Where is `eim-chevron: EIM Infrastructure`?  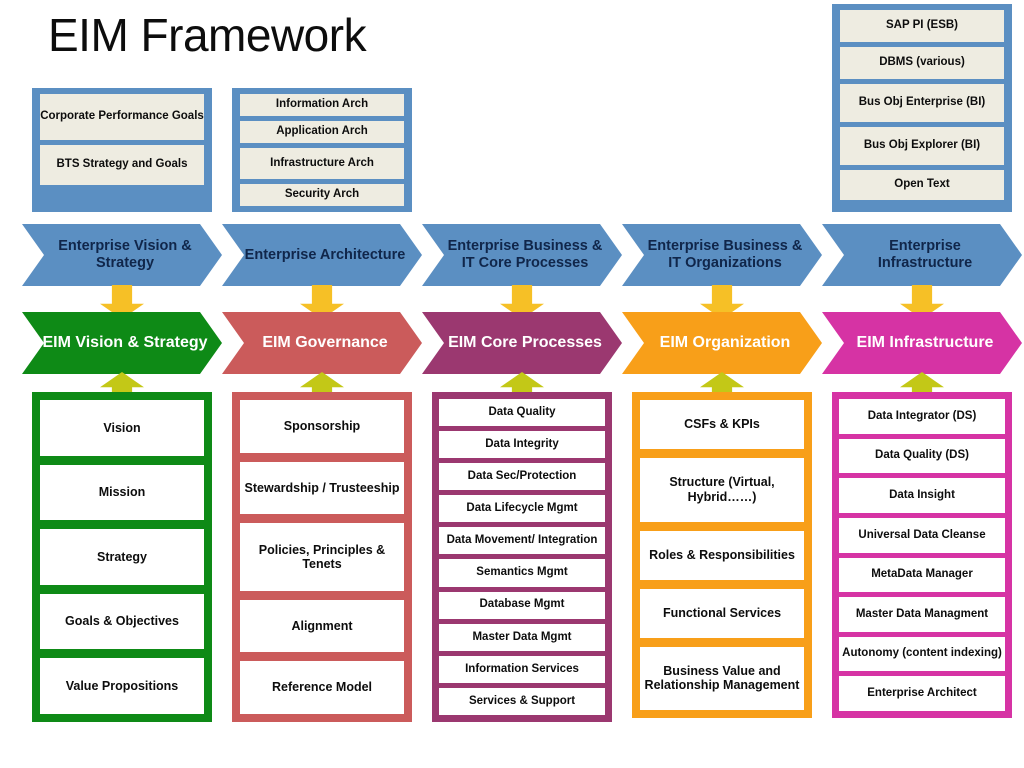 eim-chevron: EIM Infrastructure is located at coordinates (922, 343).